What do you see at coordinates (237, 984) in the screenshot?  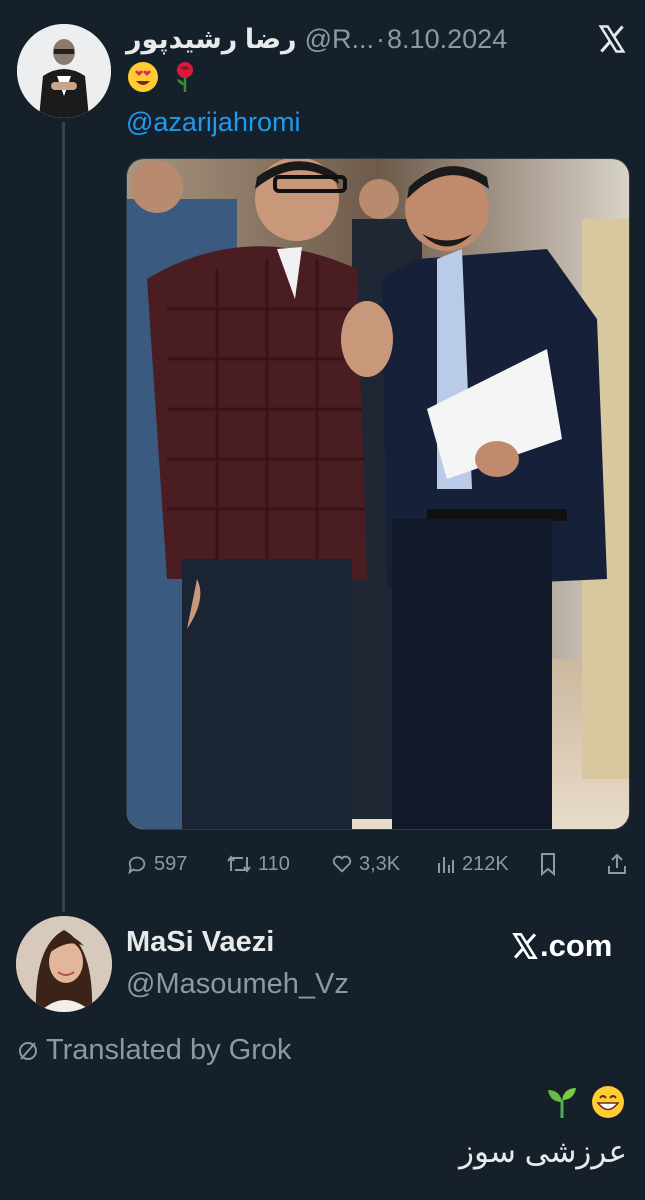 I see `reply-author-handle: @Masoumeh_Vz` at bounding box center [237, 984].